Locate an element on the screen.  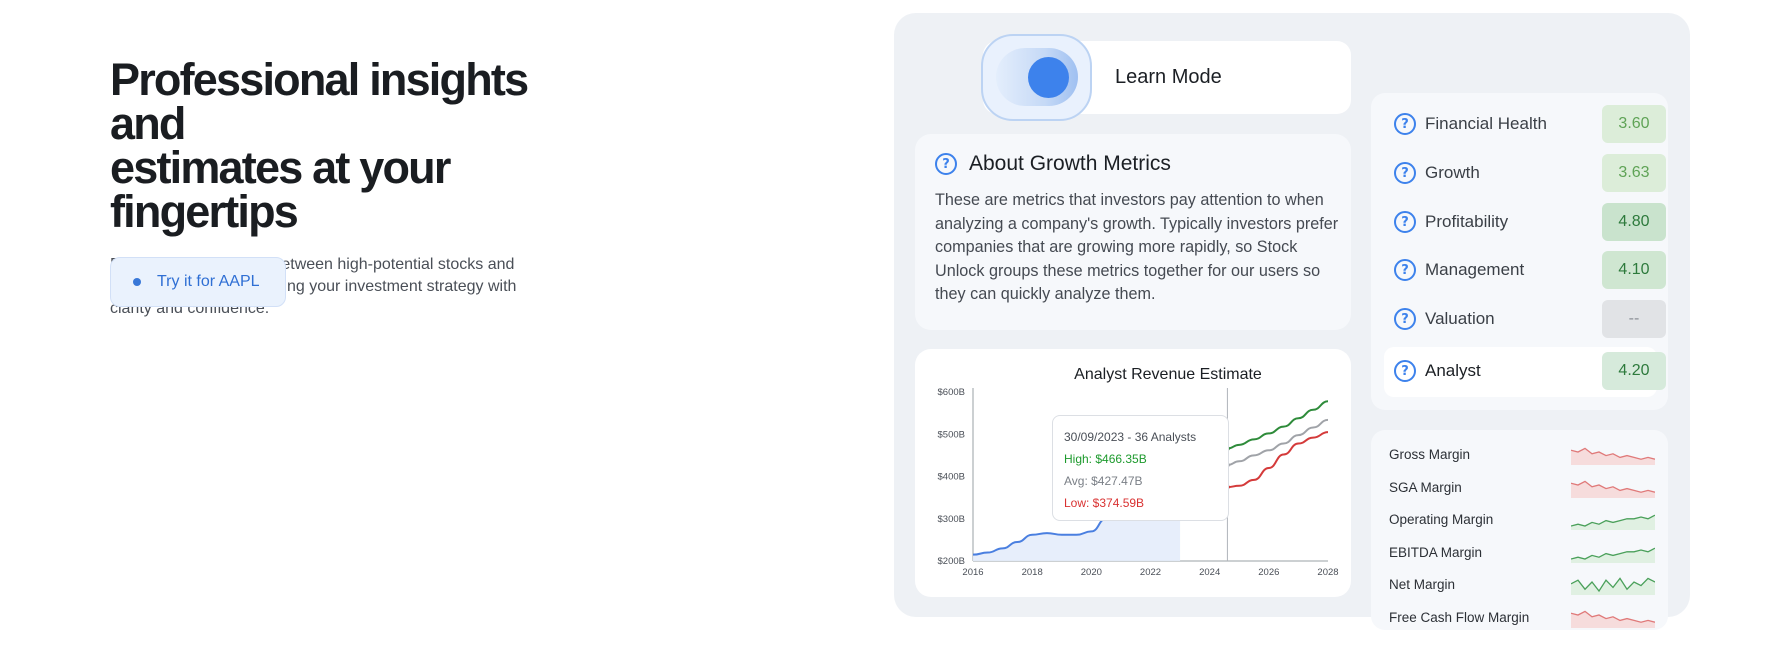
score-row-growth: ? Growth 3.63 is located at coordinates (1530, 173).